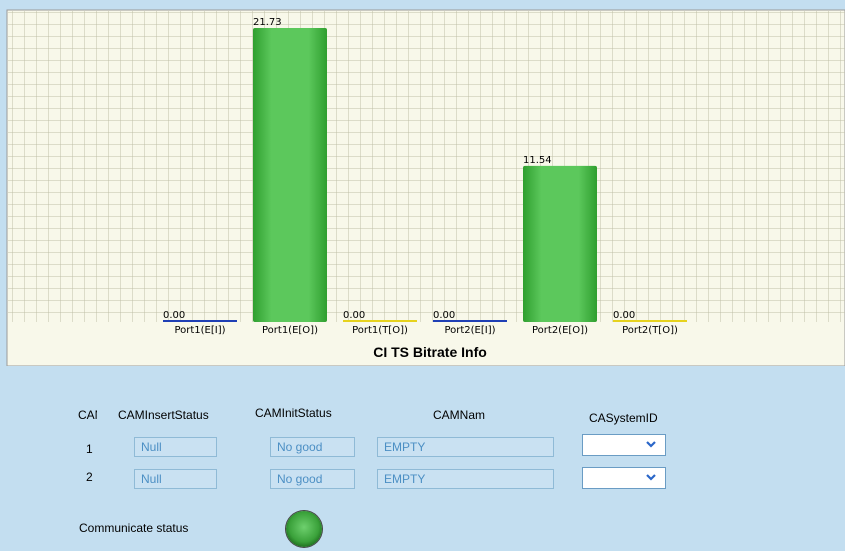 Image resolution: width=845 pixels, height=551 pixels. Describe the element at coordinates (469, 330) in the screenshot. I see `category-label: Port2(E[I])` at that location.